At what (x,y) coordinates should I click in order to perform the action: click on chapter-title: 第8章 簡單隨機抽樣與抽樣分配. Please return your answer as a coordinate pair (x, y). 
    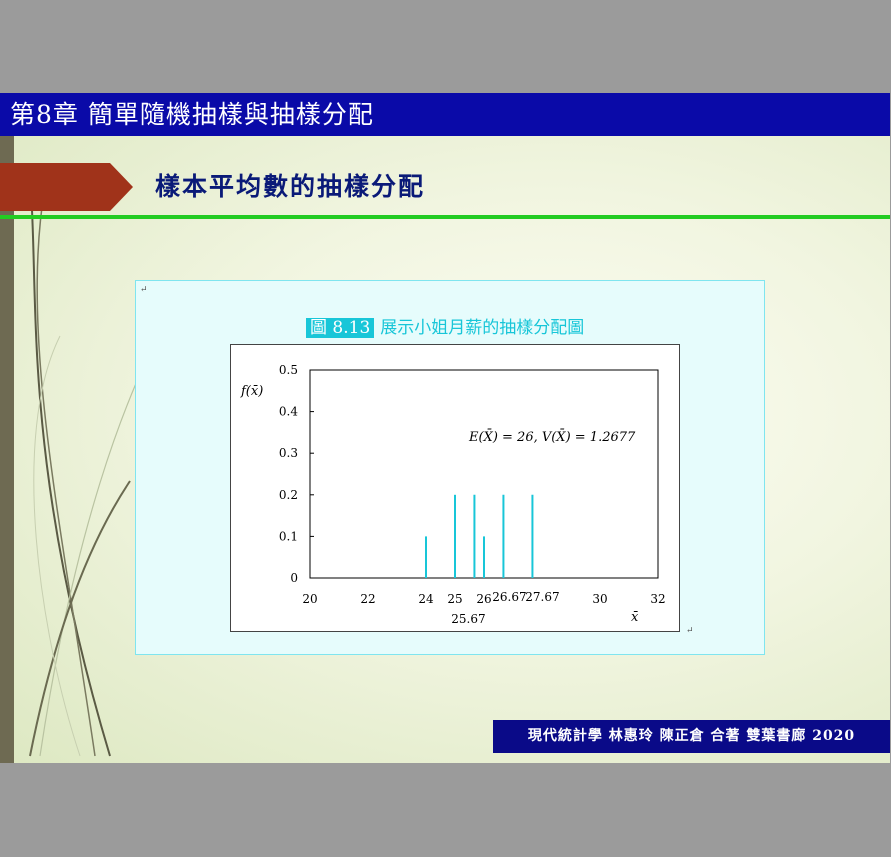
    Looking at the image, I should click on (445, 114).